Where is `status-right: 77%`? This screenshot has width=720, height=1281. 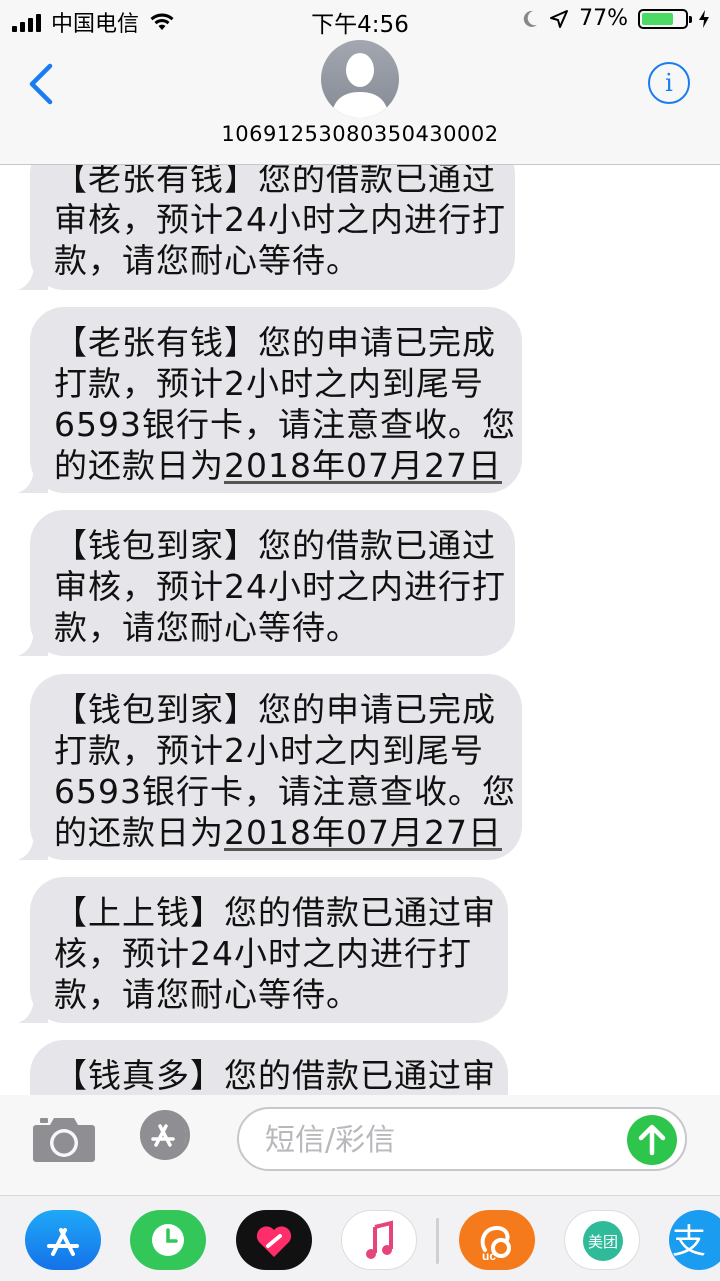 status-right: 77% is located at coordinates (615, 18).